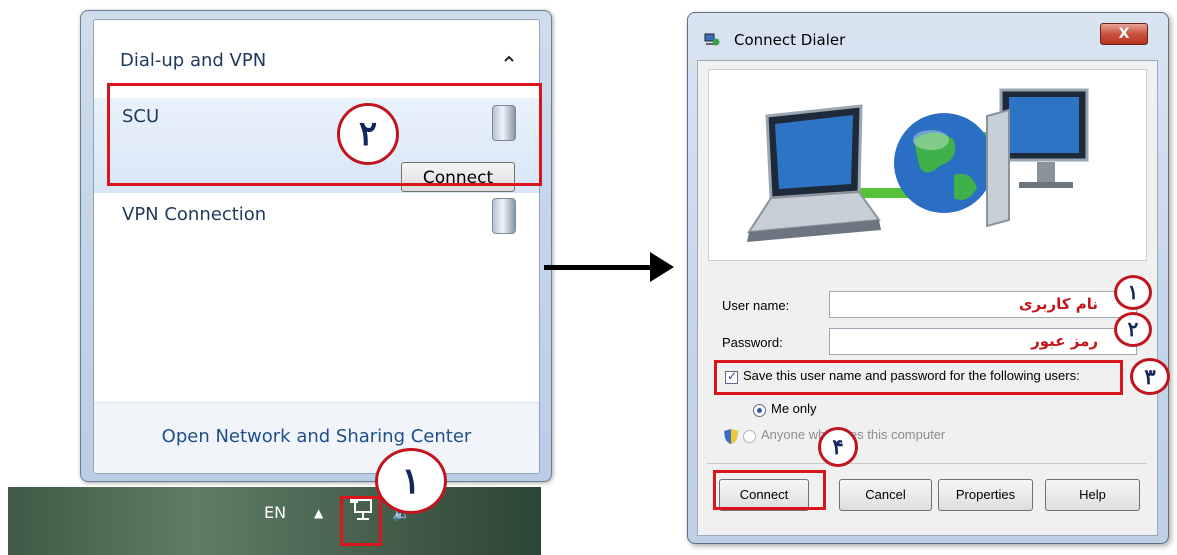 The height and width of the screenshot is (555, 1177). What do you see at coordinates (794, 408) in the screenshot?
I see `radio-me-only-label: Me only` at bounding box center [794, 408].